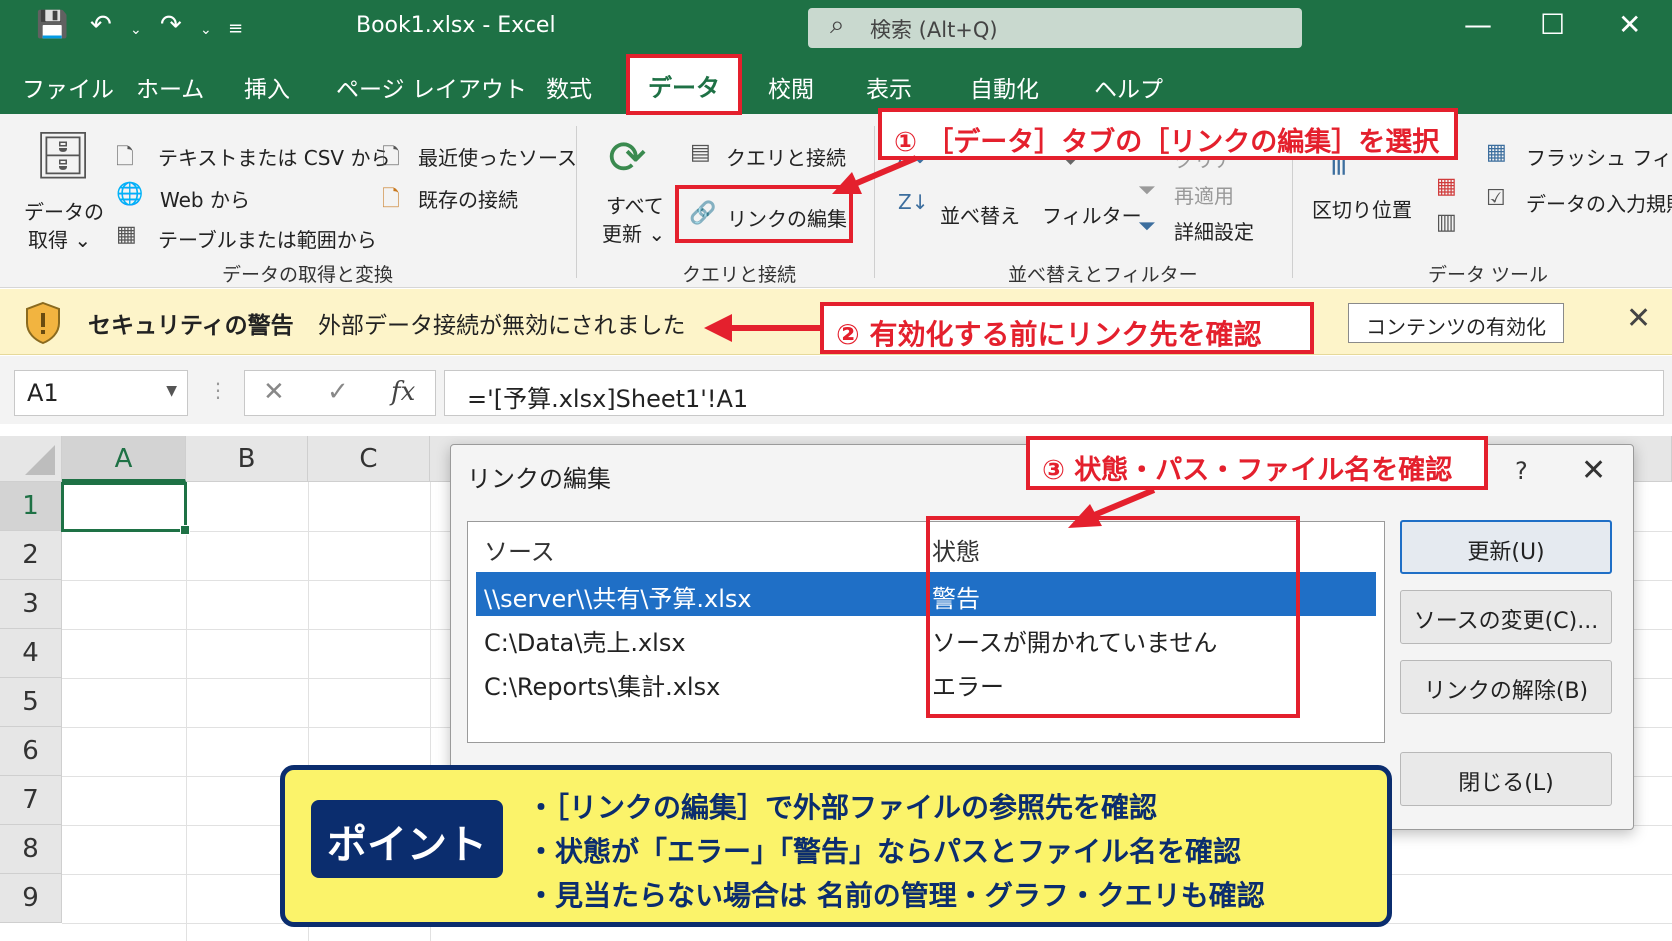 The image size is (1672, 941). I want to click on grid-line, so click(186, 711).